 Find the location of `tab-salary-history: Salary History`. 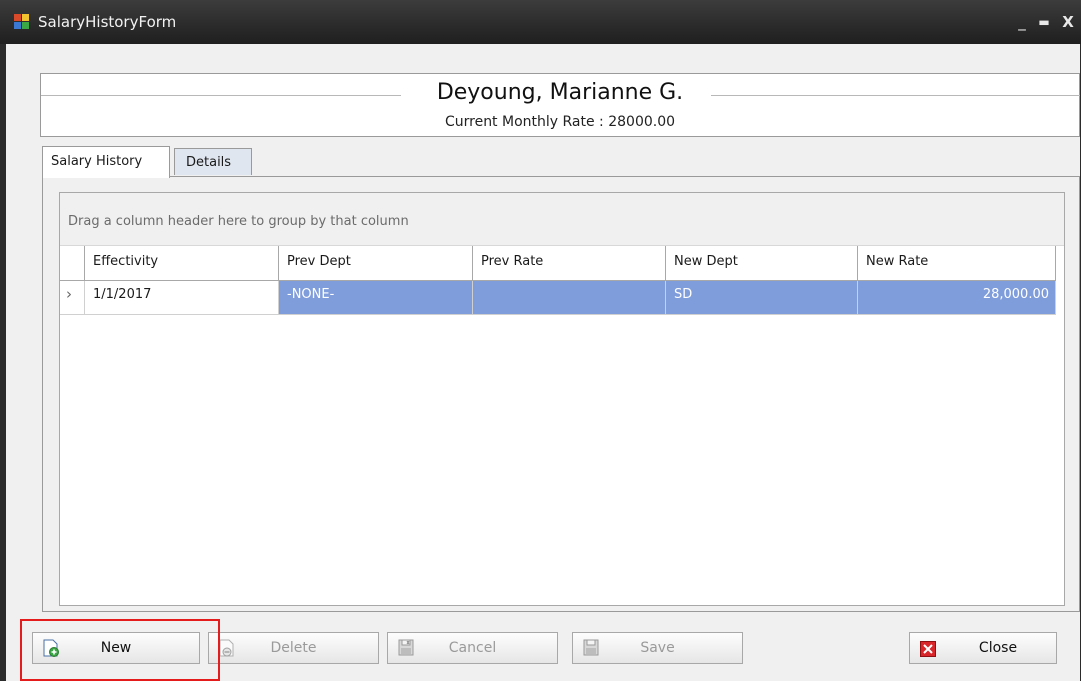

tab-salary-history: Salary History is located at coordinates (106, 162).